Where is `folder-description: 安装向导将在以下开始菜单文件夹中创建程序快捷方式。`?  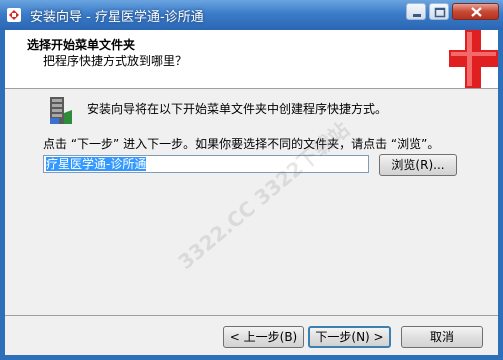
folder-description: 安装向导将在以下开始菜单文件夹中创建程序快捷方式。 is located at coordinates (237, 109).